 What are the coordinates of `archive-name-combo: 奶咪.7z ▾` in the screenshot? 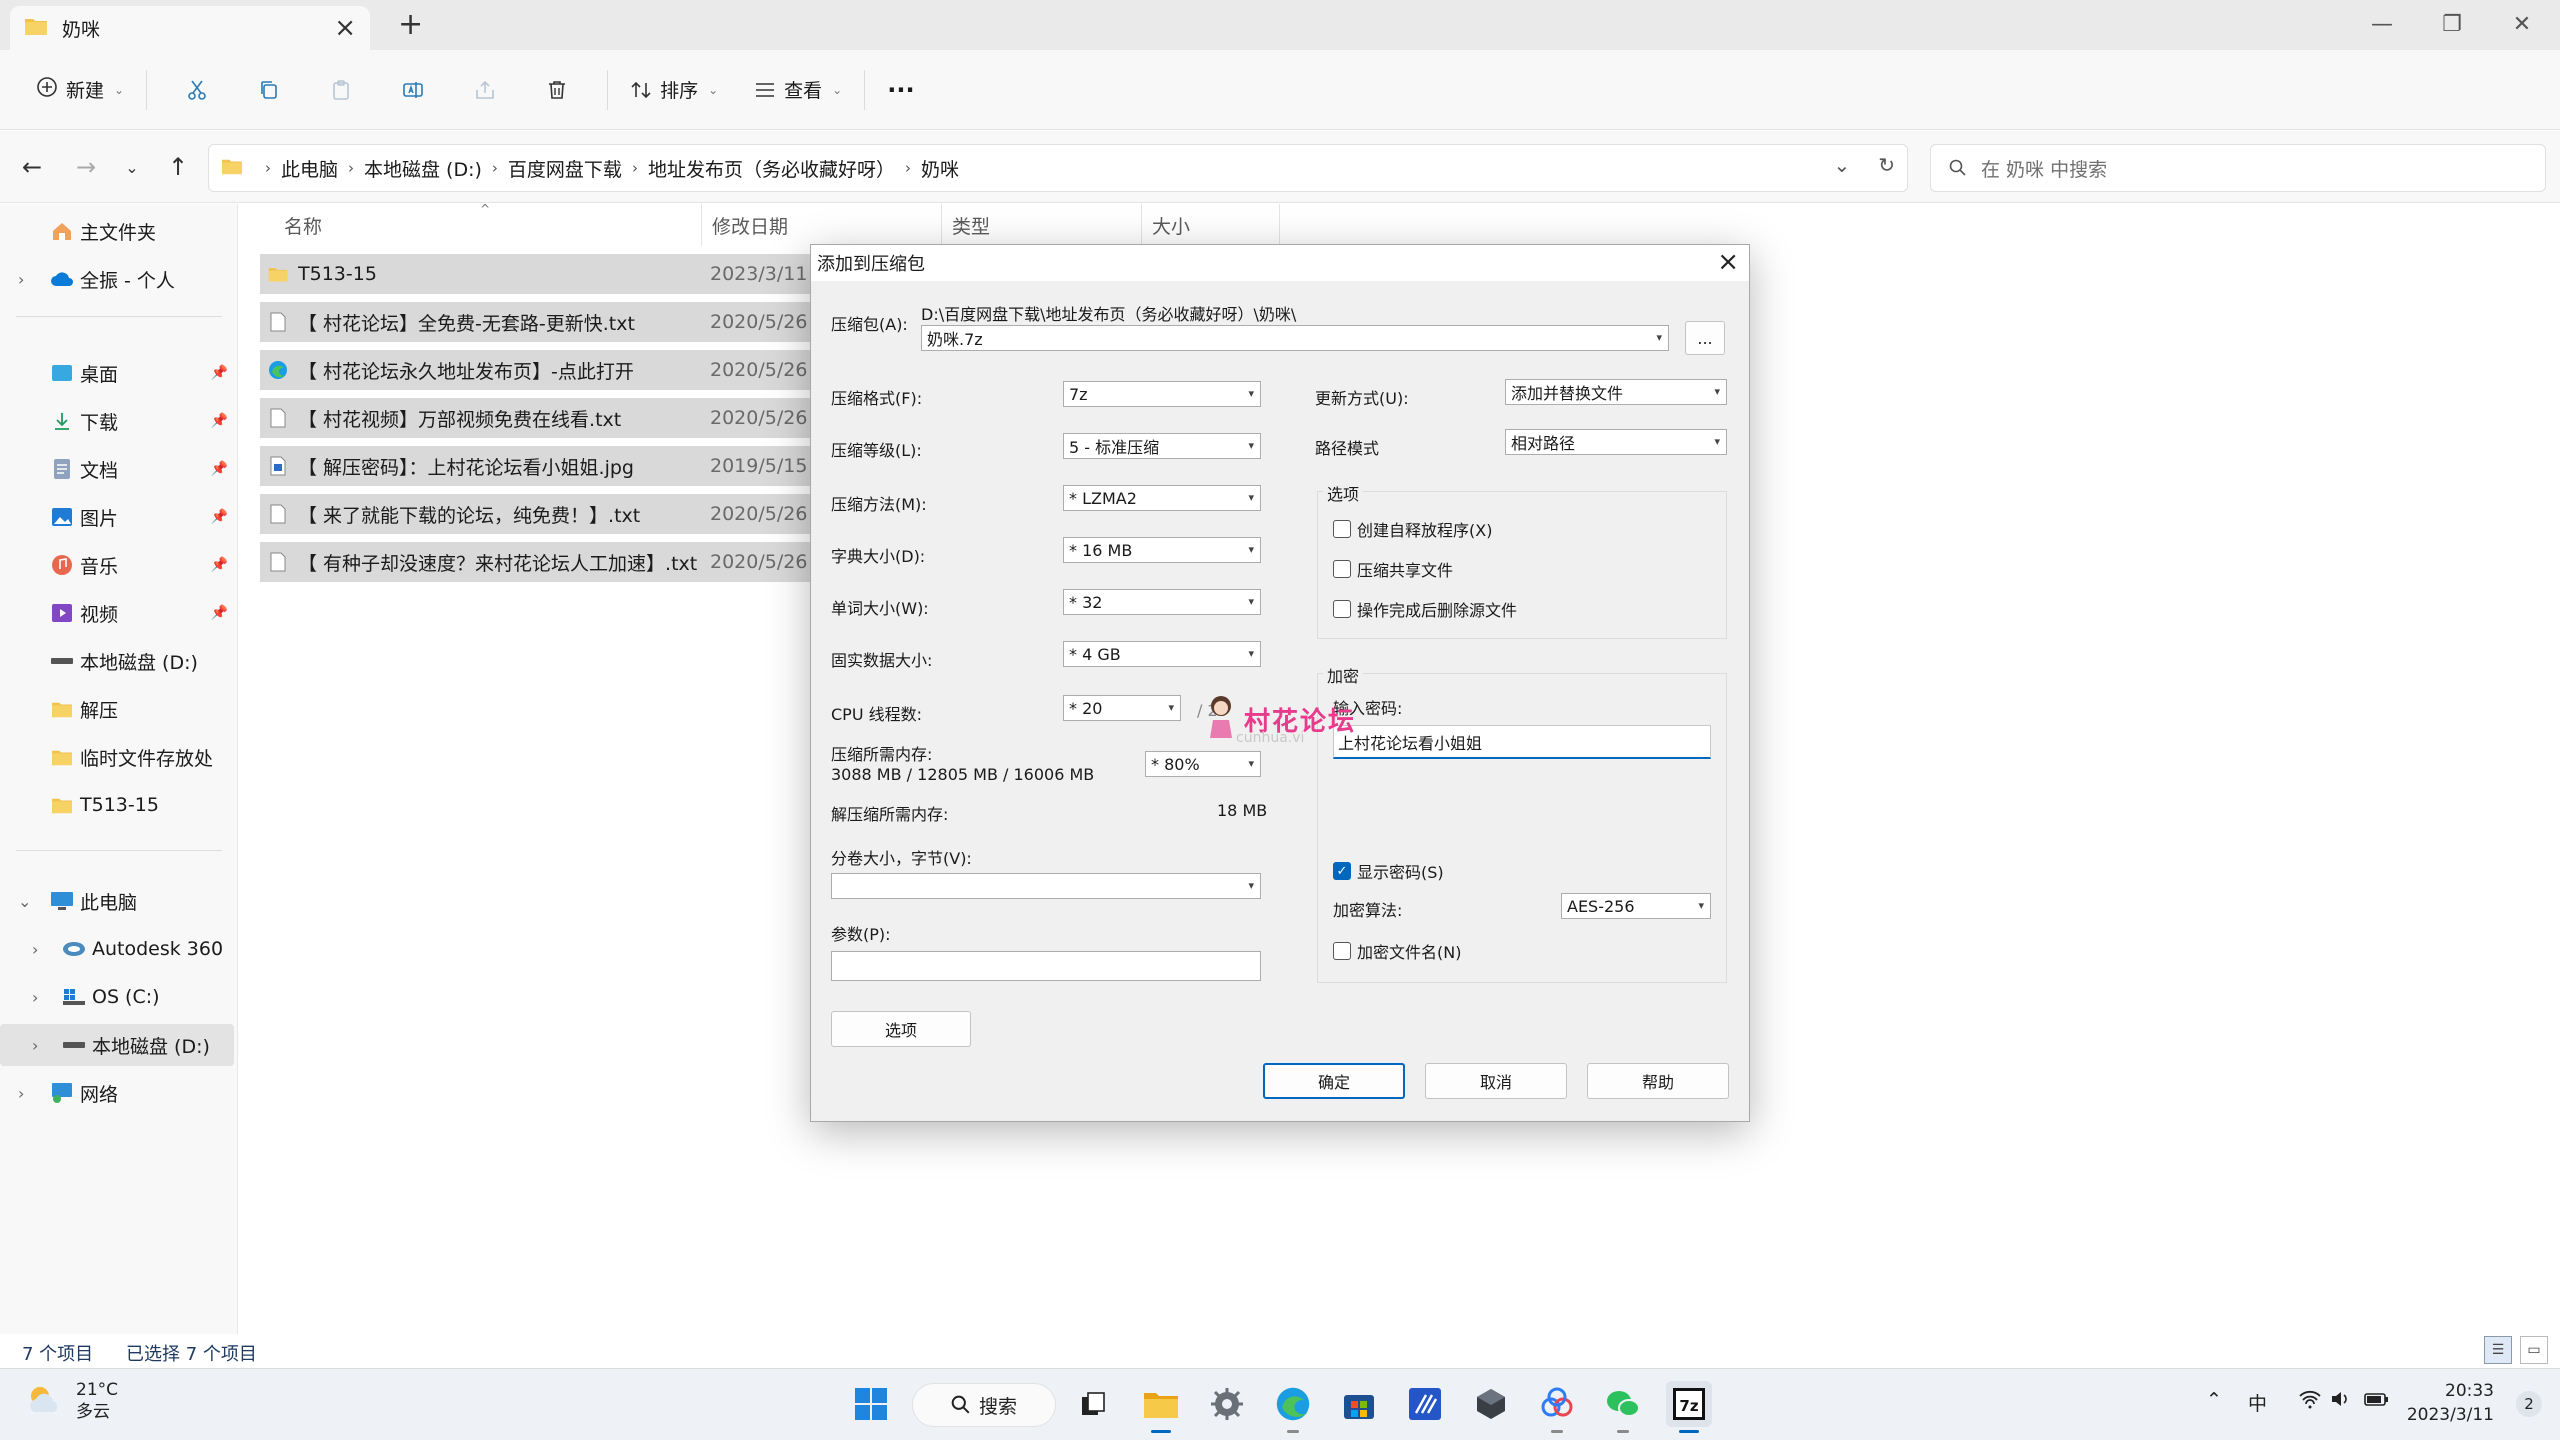 It's located at (1295, 338).